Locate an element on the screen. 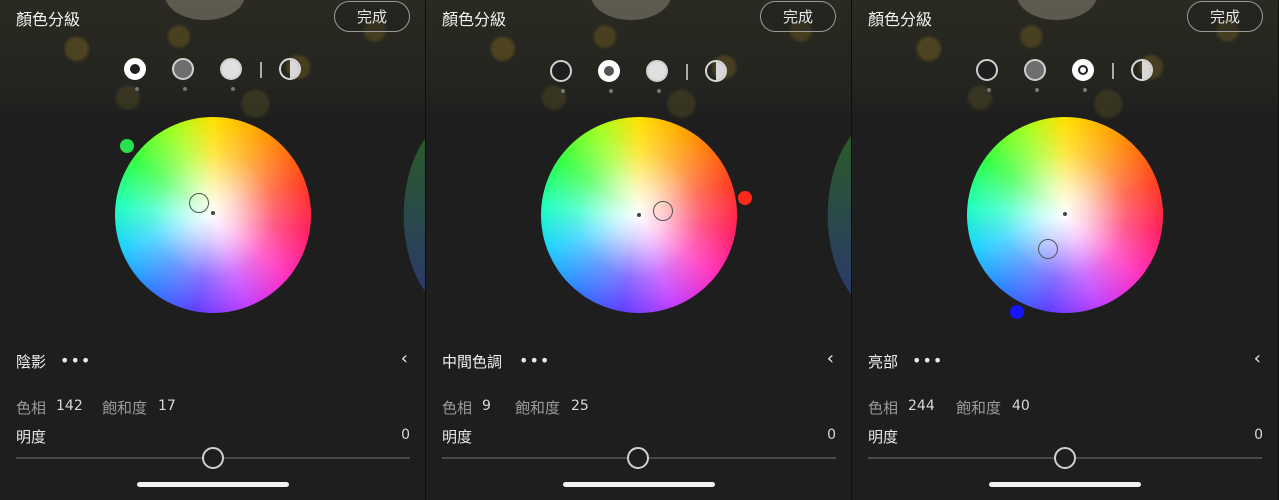 This screenshot has height=500, width=1279. hue-value: 244 is located at coordinates (921, 406).